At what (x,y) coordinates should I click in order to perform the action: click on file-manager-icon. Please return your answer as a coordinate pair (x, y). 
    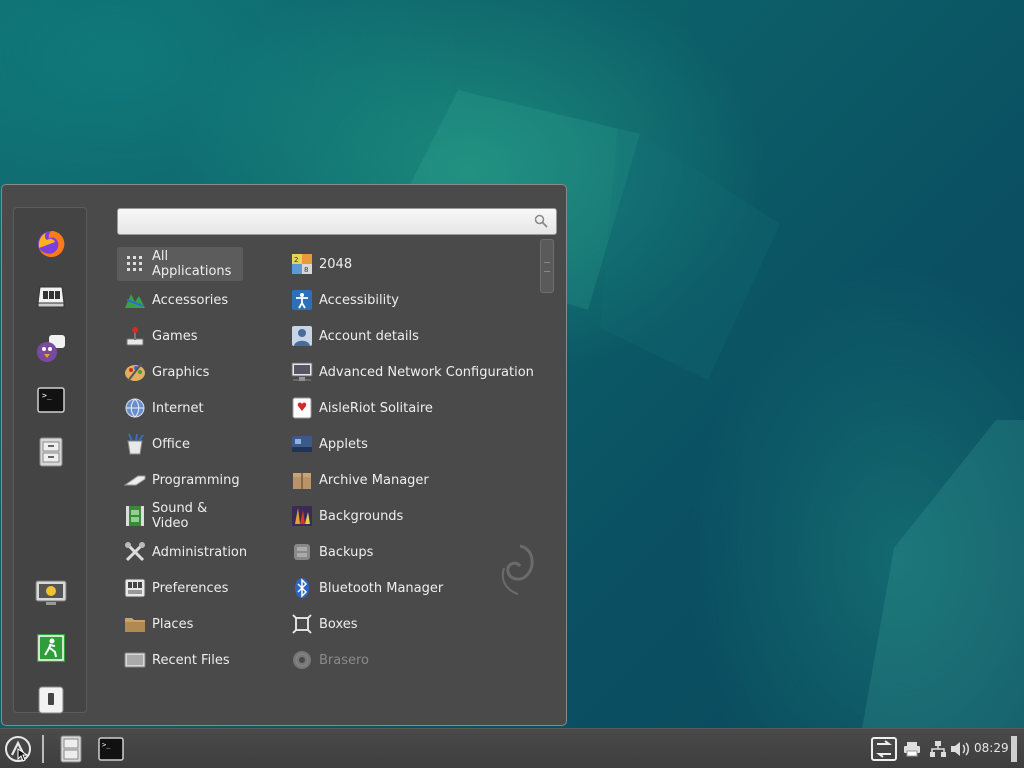
    Looking at the image, I should click on (51, 452).